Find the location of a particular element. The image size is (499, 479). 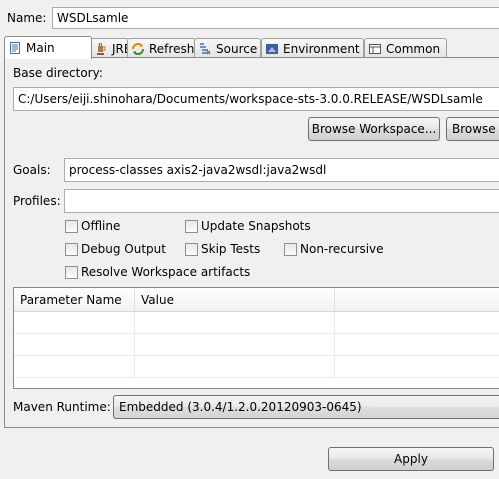

non-recursive-label: Non-recursive is located at coordinates (342, 249).